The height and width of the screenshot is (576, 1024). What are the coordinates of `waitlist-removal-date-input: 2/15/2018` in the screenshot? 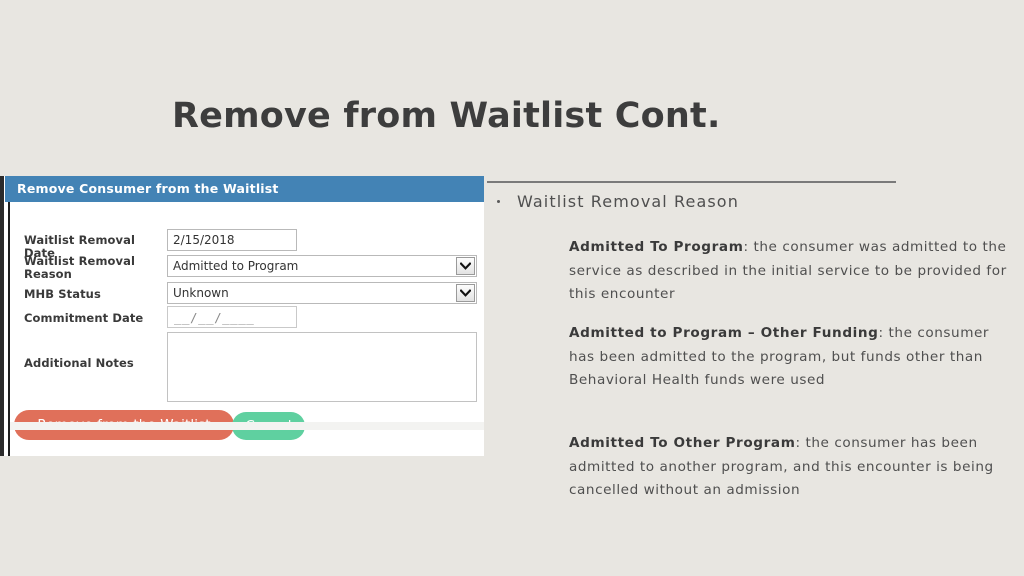 It's located at (232, 240).